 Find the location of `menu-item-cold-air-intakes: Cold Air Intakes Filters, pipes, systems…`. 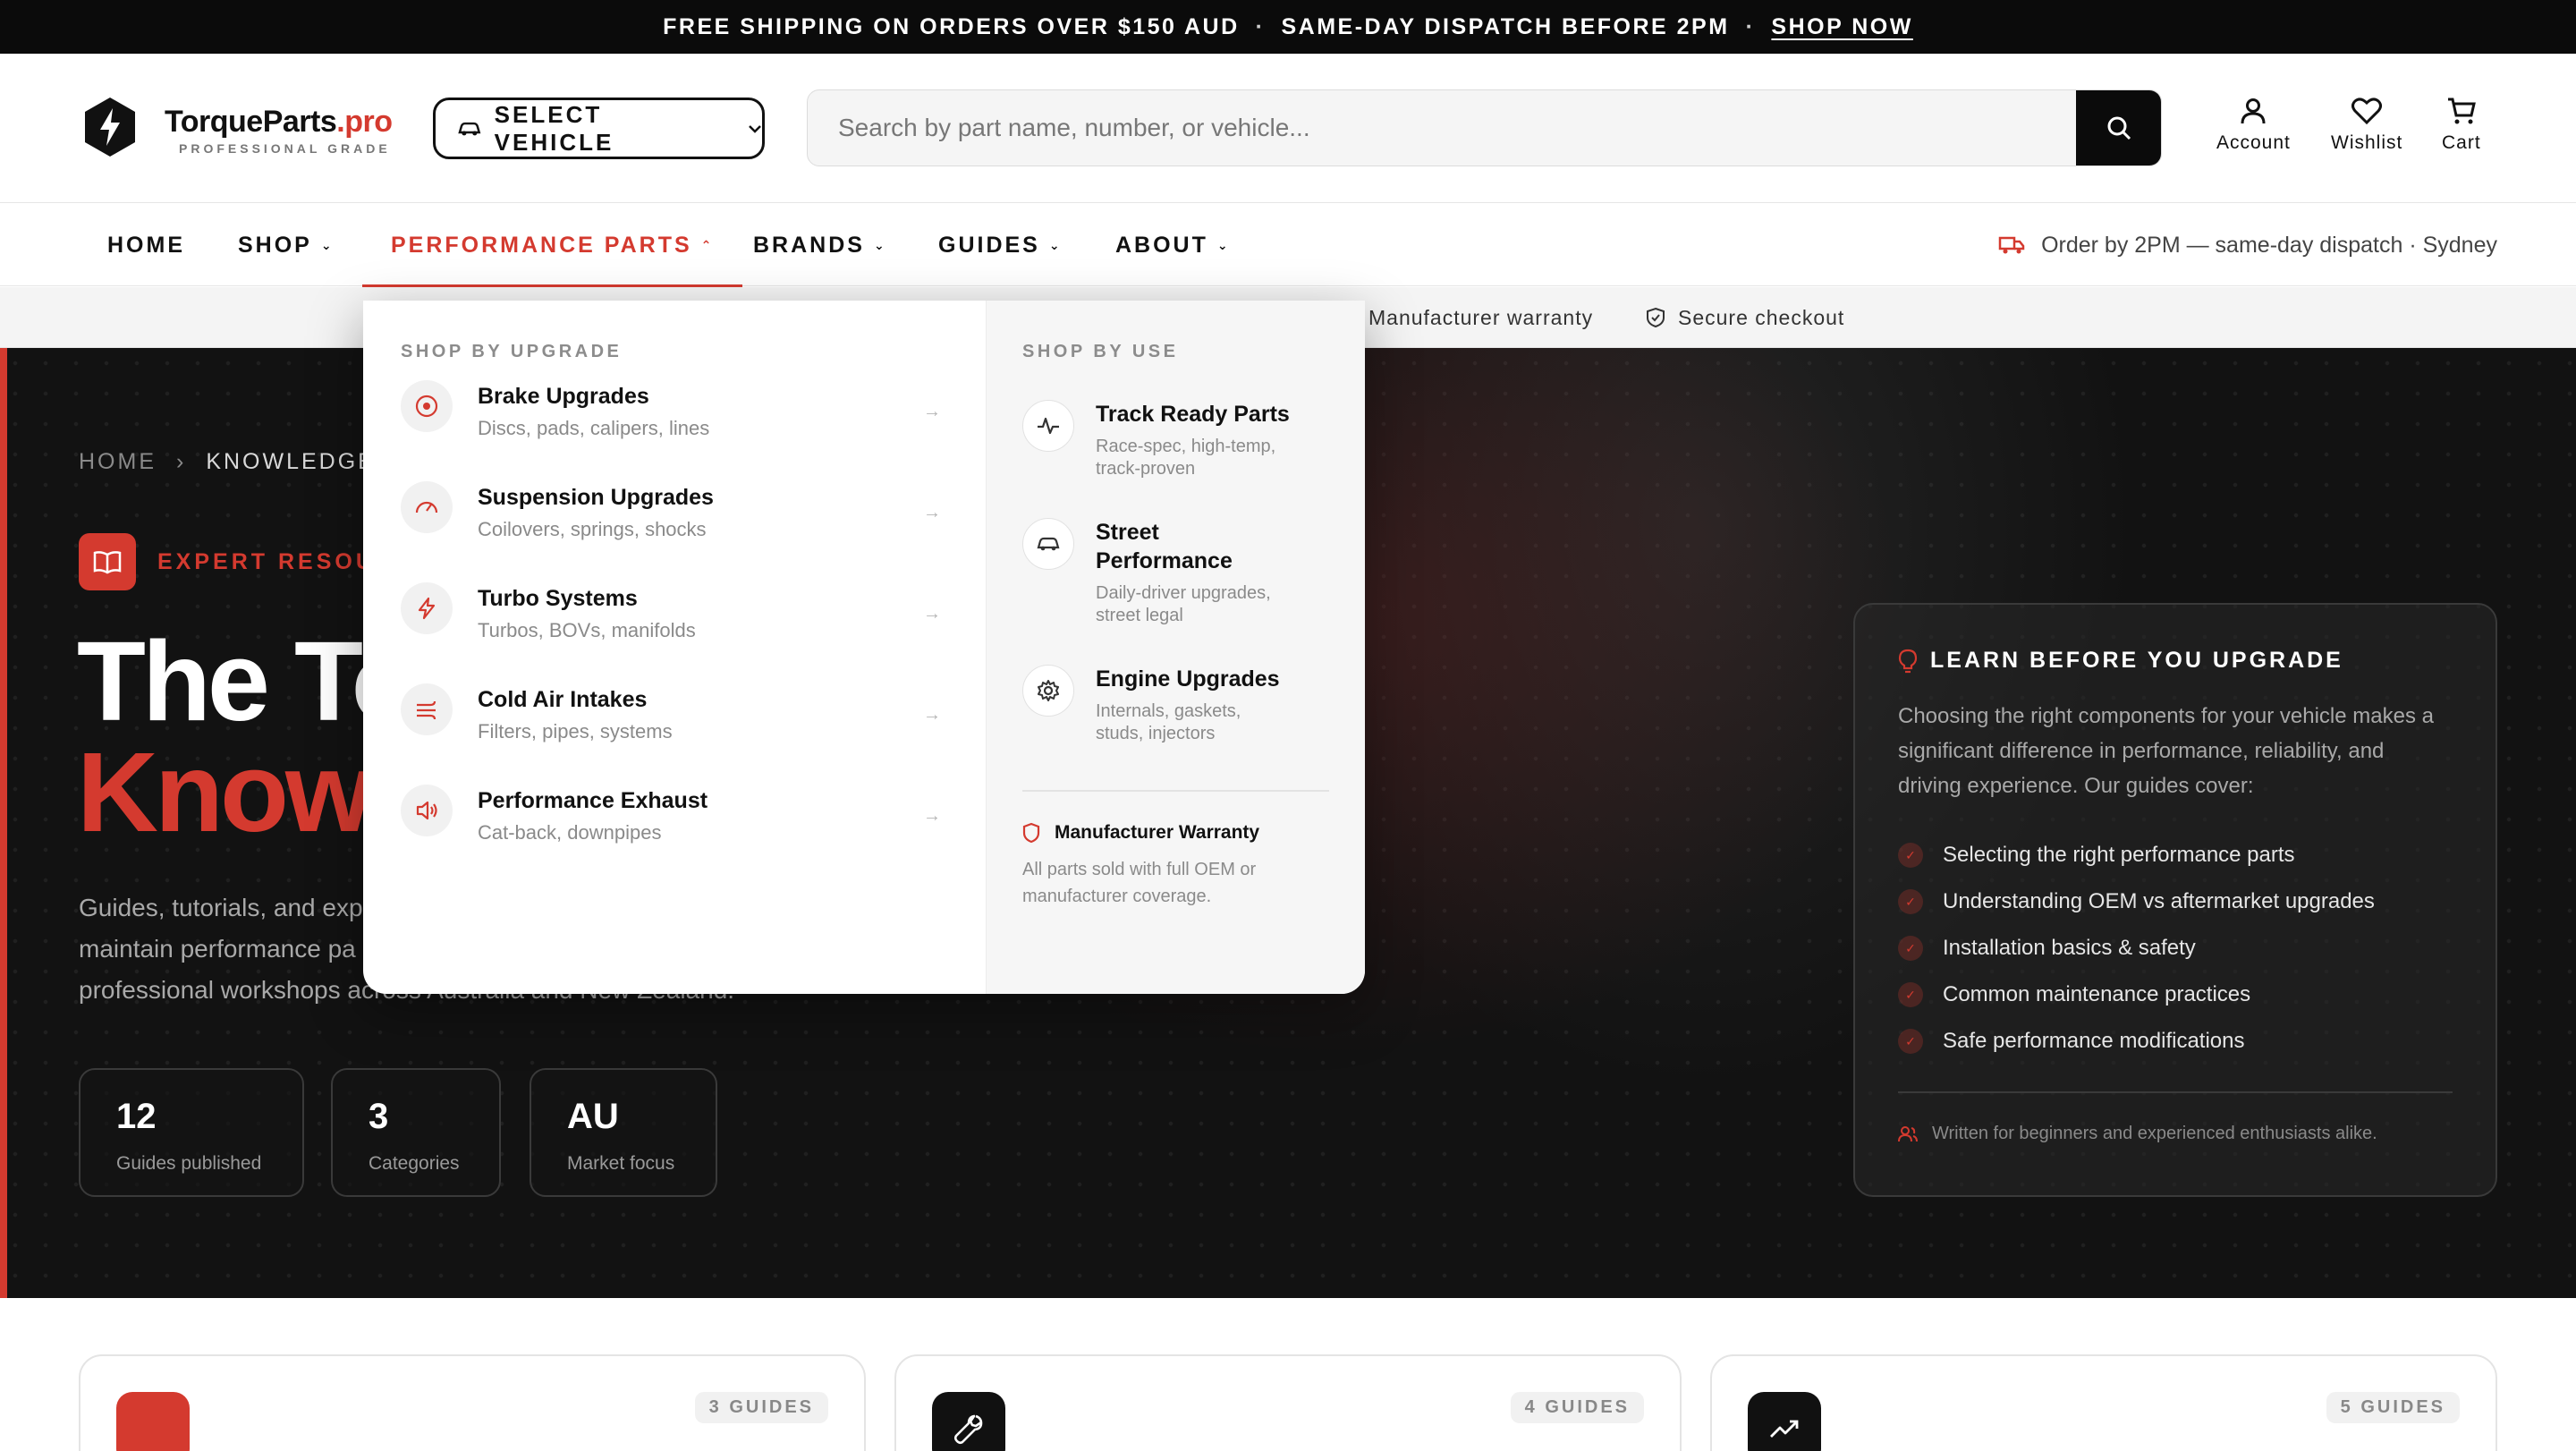

menu-item-cold-air-intakes: Cold Air Intakes Filters, pipes, systems… is located at coordinates (693, 716).